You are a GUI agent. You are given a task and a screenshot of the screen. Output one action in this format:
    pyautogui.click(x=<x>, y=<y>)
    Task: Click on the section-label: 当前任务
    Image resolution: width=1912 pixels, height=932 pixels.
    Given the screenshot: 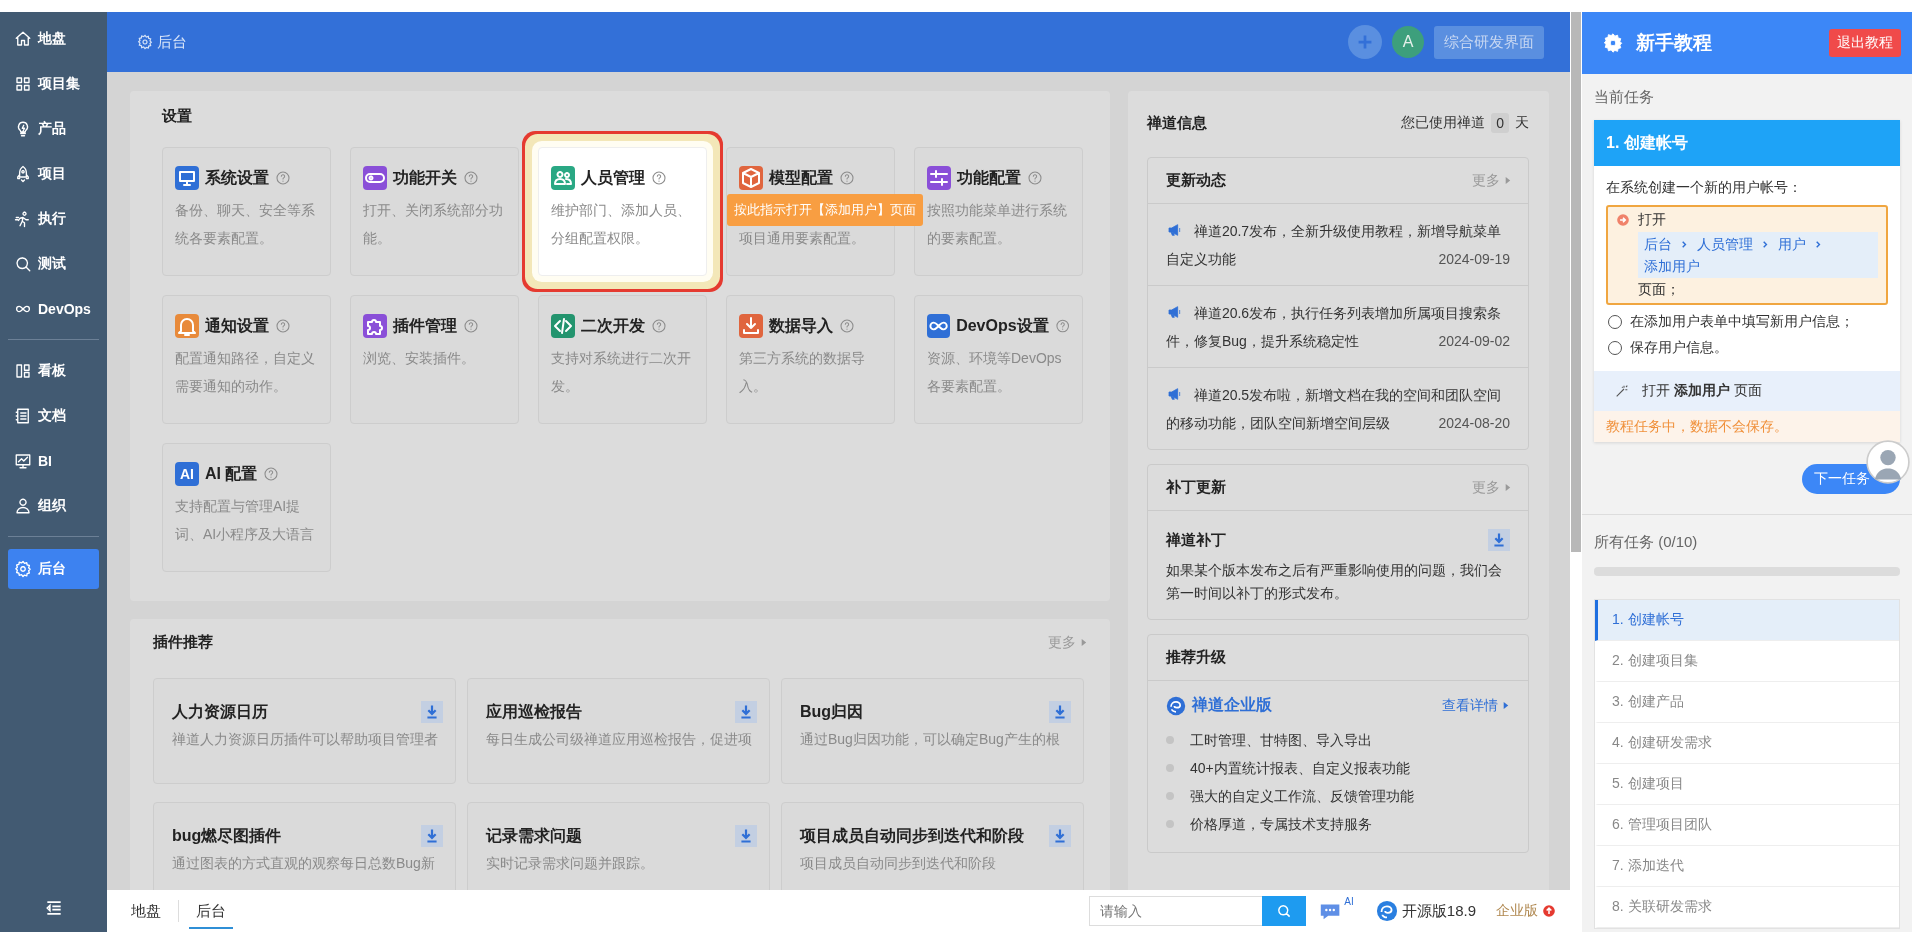 What is the action you would take?
    pyautogui.click(x=1624, y=97)
    